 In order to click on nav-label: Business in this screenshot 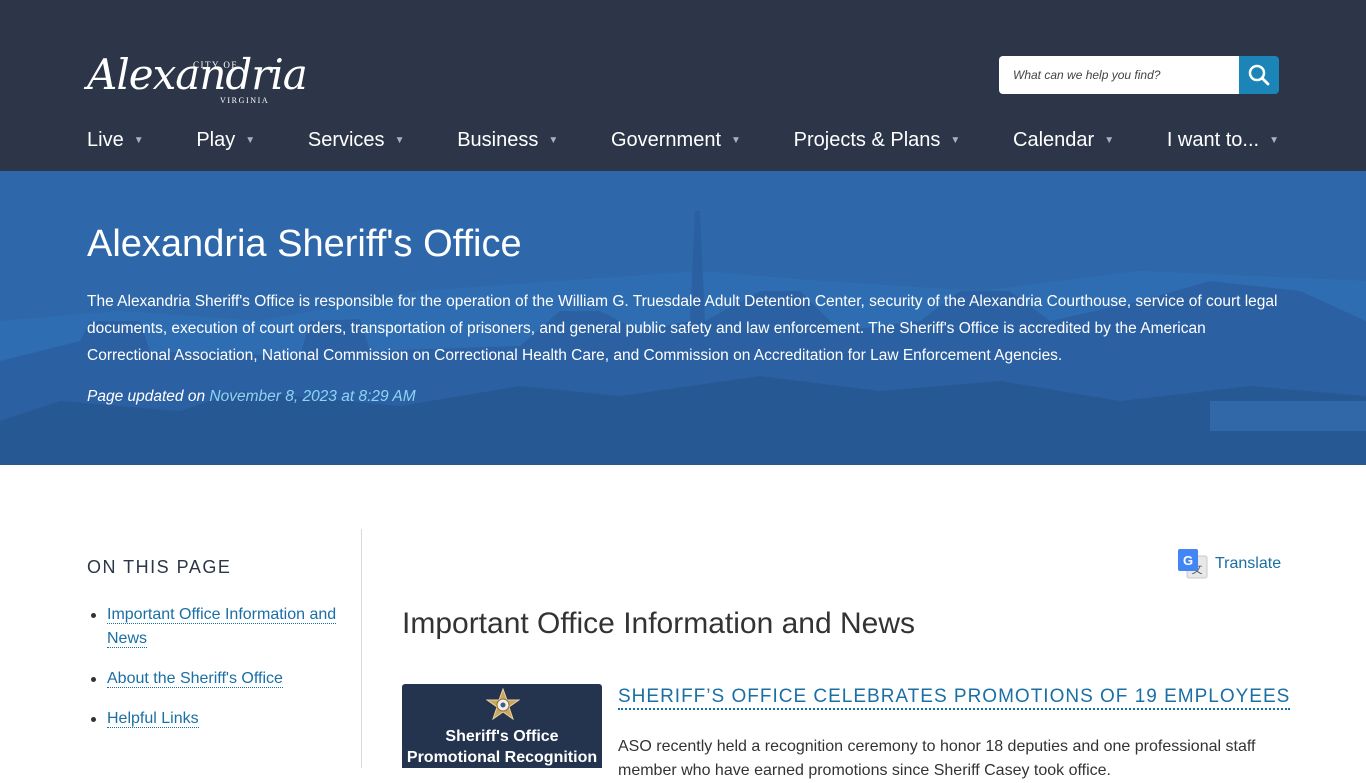, I will do `click(498, 139)`.